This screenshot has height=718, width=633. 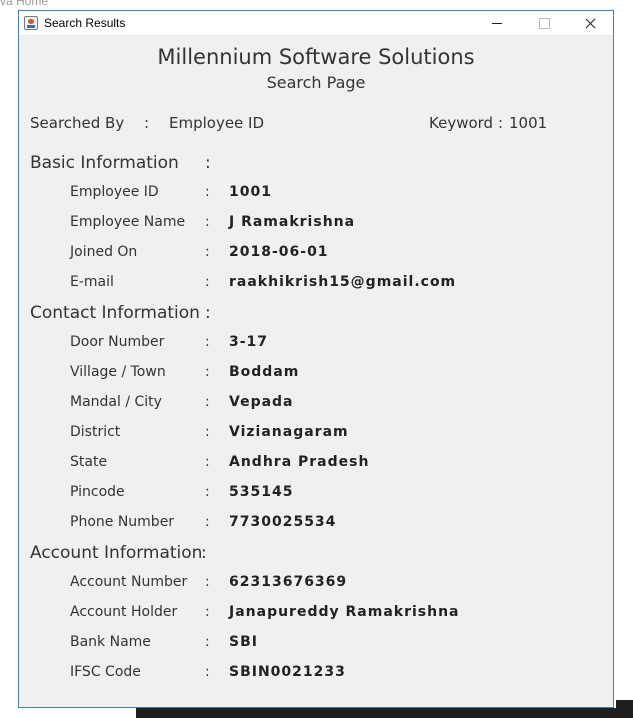 I want to click on section-colon-account: :, so click(x=204, y=553).